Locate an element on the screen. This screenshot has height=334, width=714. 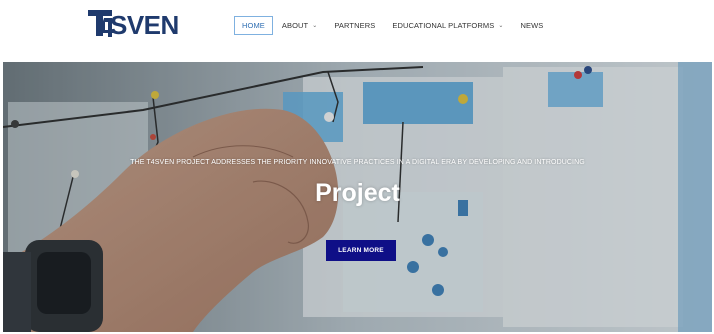
nav-item-label: PARTNERS is located at coordinates (355, 25).